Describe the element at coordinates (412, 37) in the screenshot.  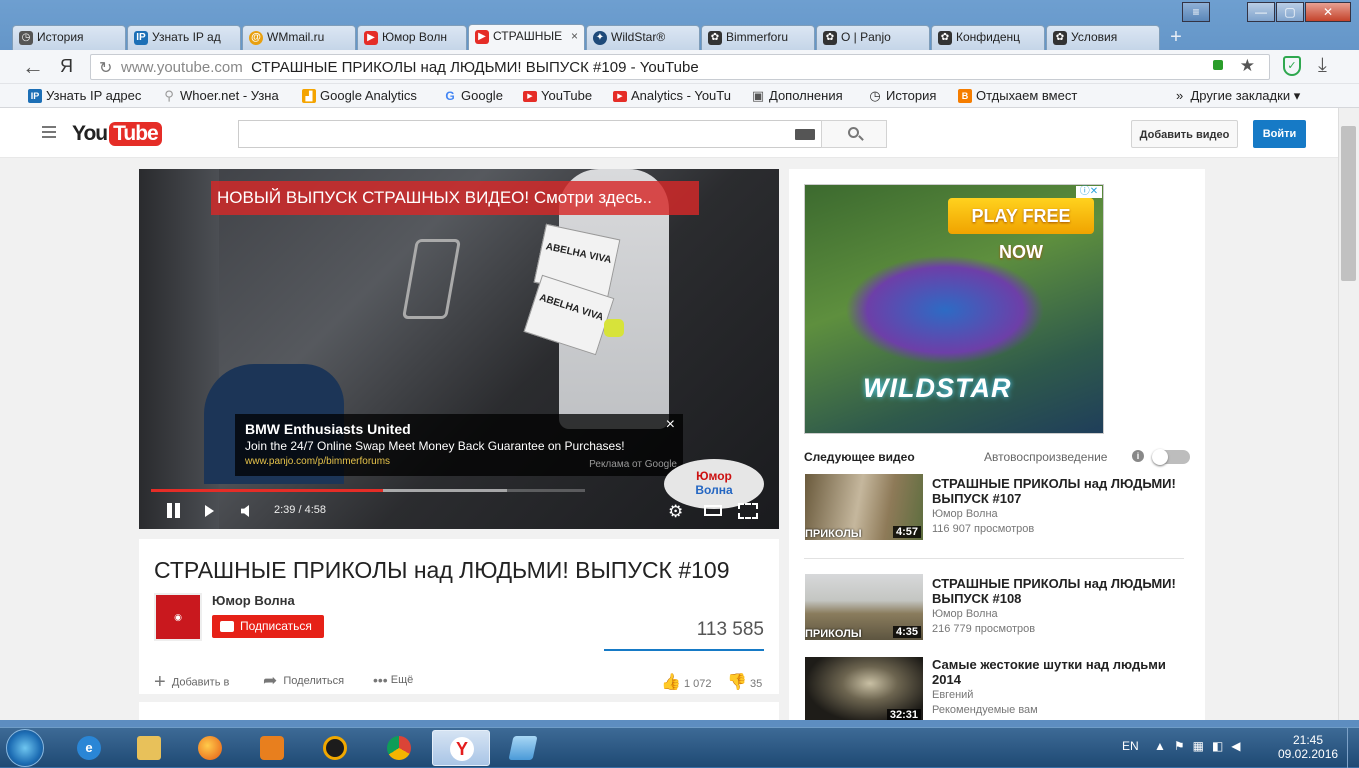
I see `tab-yumor: ▶ Юмор Волн` at that location.